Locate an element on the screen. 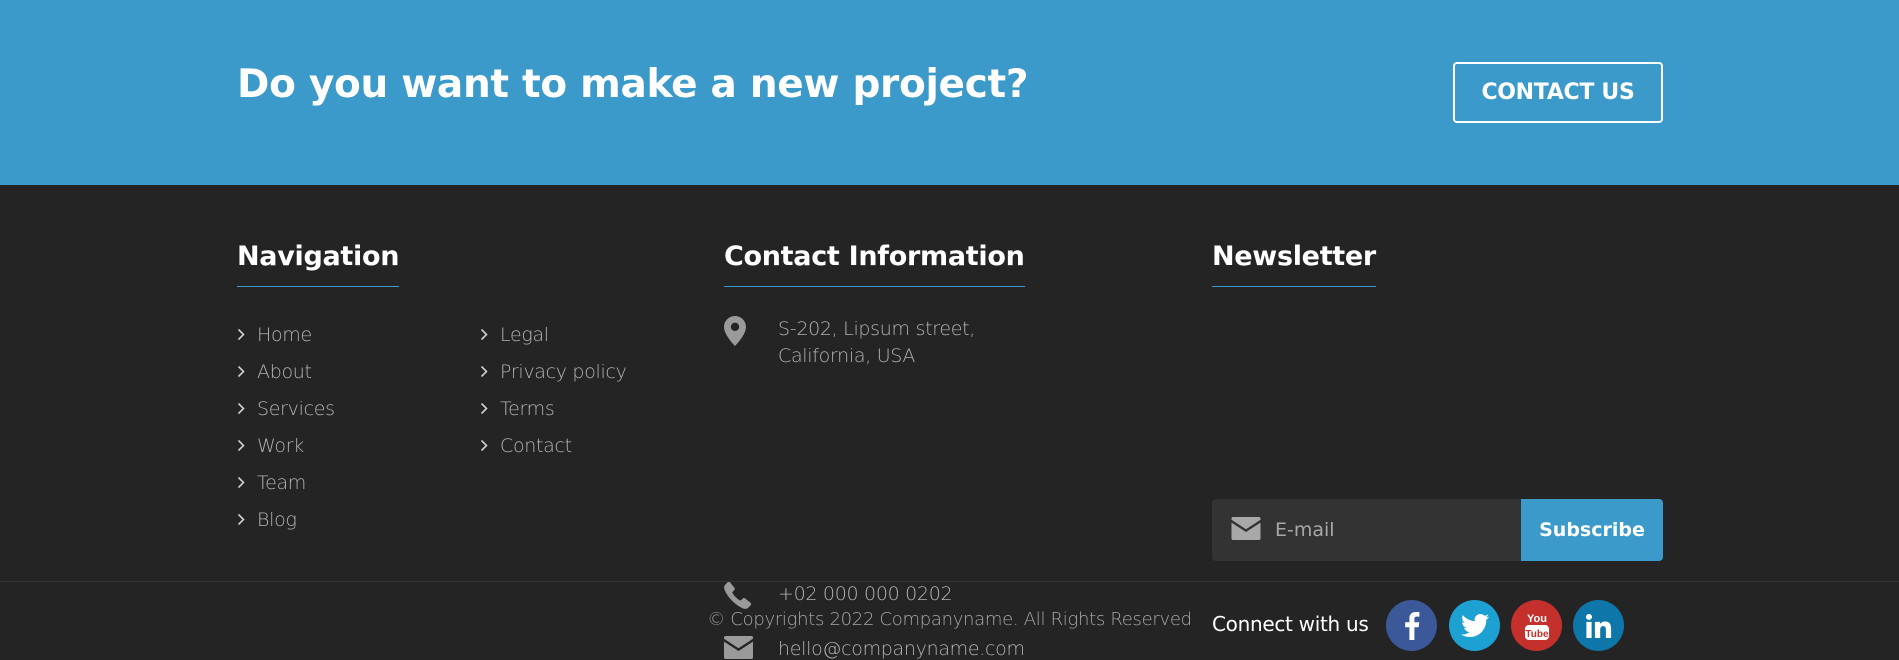 This screenshot has width=1899, height=660. nav-link-team: Team is located at coordinates (286, 482).